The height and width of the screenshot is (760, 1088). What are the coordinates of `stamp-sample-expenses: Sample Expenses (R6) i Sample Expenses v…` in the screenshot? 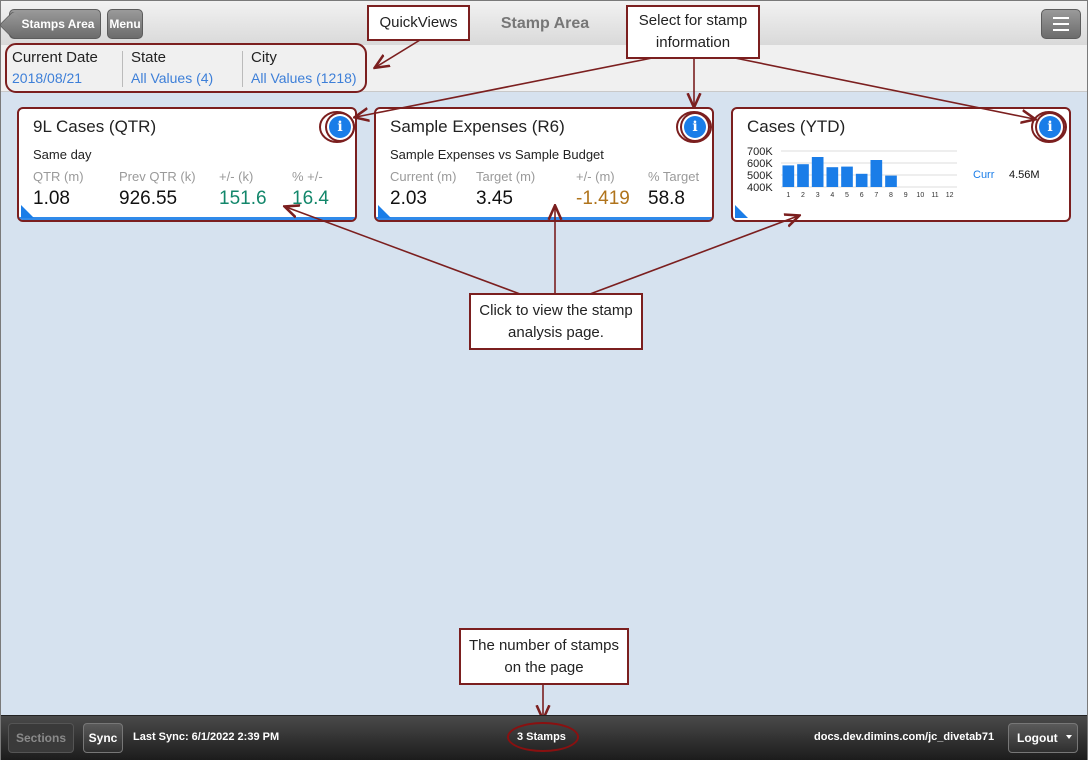 It's located at (544, 164).